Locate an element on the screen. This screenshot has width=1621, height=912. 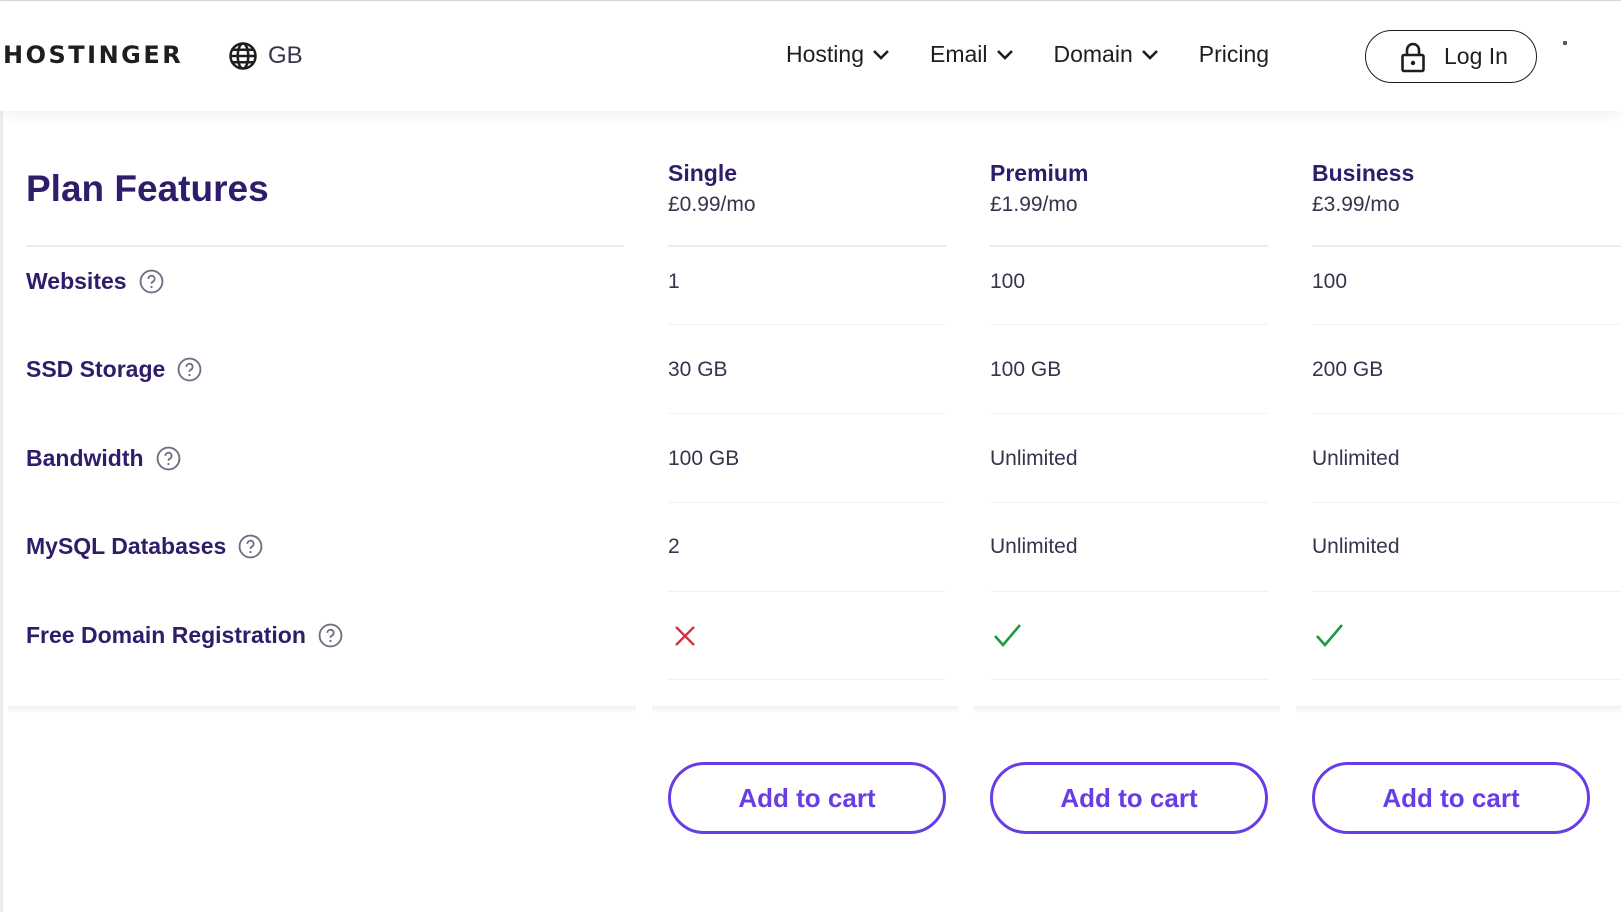
plan-header-premium: Premium £1.99/mo is located at coordinates (1039, 188).